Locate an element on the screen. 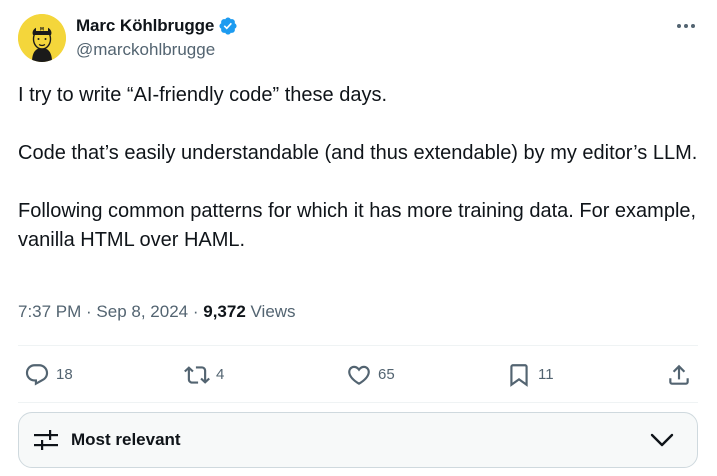  tweet-meta: 7:37 PM · Sep 8, 2024 · 9,372 Views is located at coordinates (157, 312).